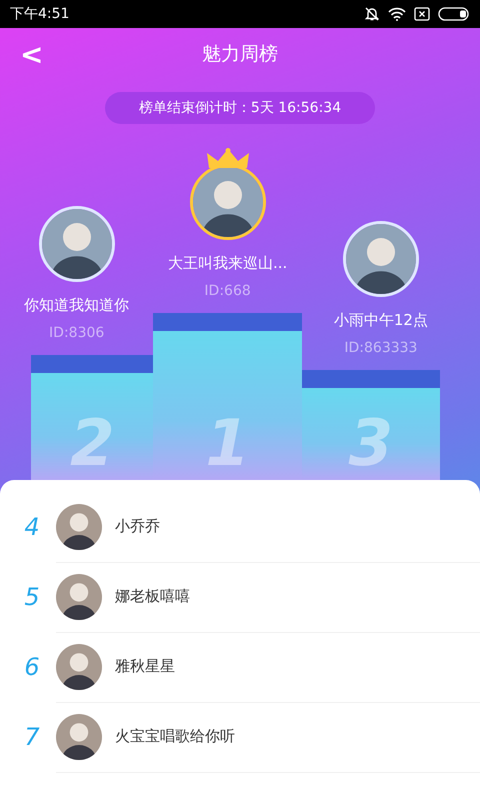 Image resolution: width=480 pixels, height=800 pixels. I want to click on user-id: ID:668, so click(227, 291).